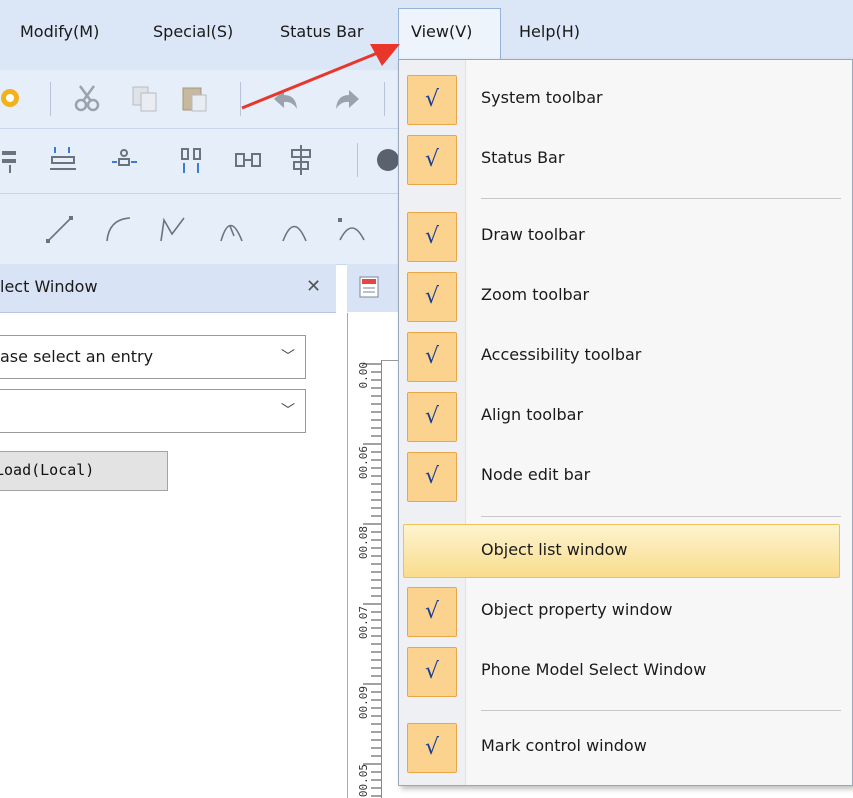  I want to click on ruler-label: 00.06, so click(363, 463).